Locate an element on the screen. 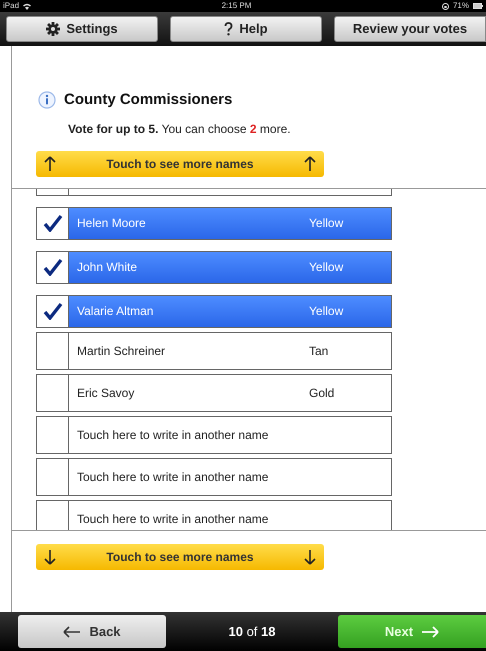  candidate-option: John White Yellow is located at coordinates (230, 267).